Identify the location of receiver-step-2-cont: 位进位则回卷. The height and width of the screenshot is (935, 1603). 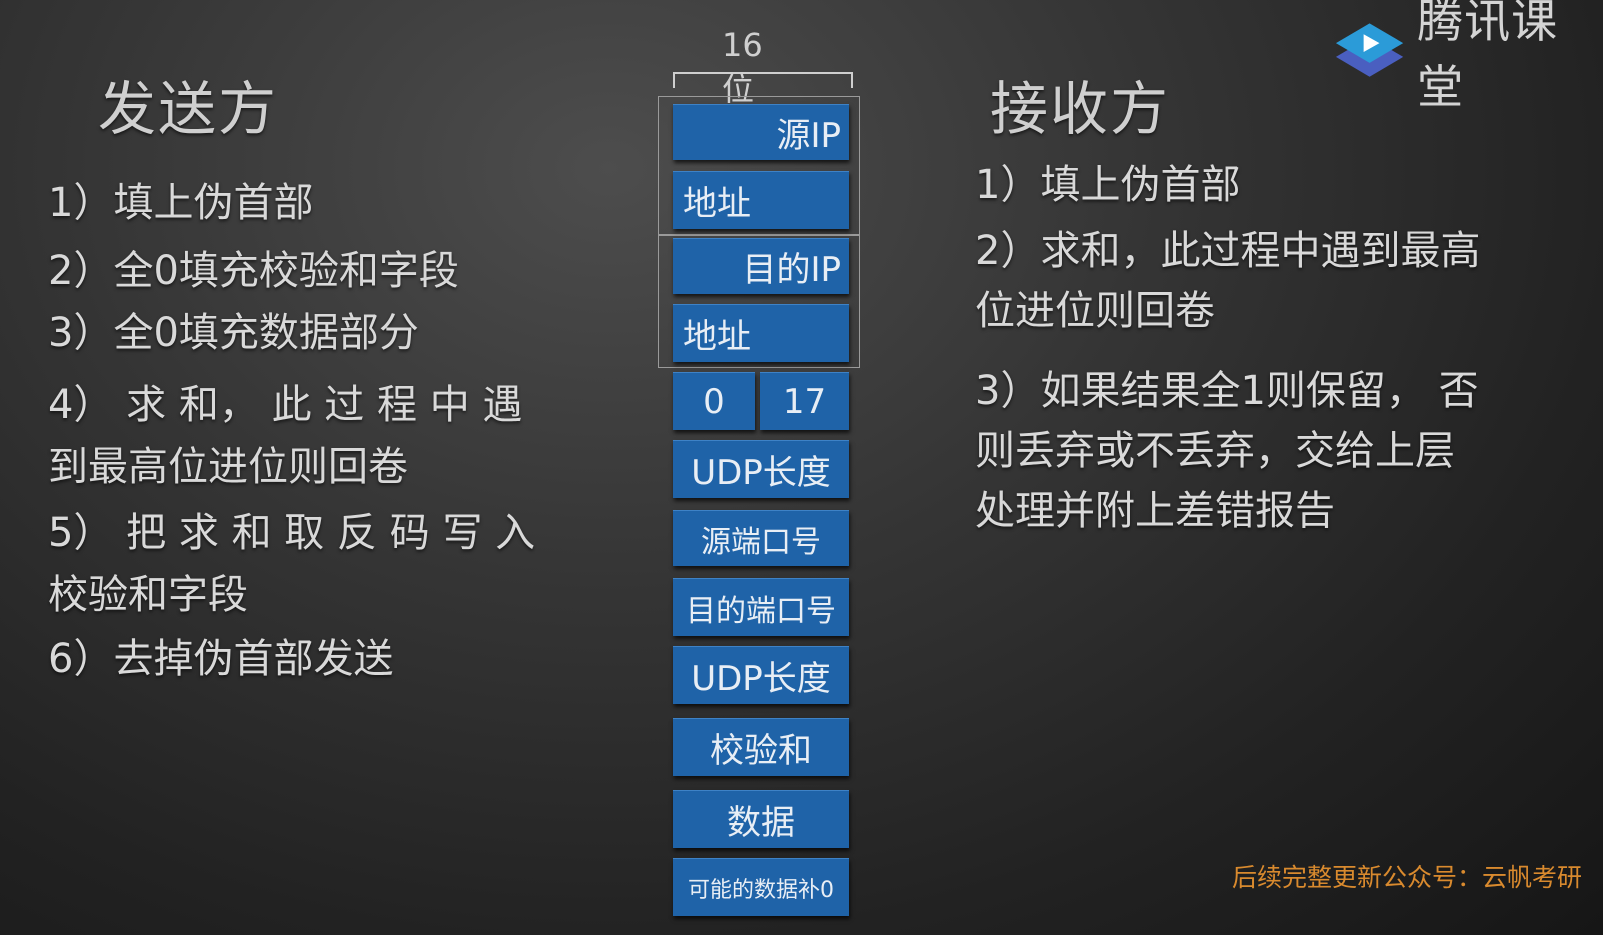
(1095, 311).